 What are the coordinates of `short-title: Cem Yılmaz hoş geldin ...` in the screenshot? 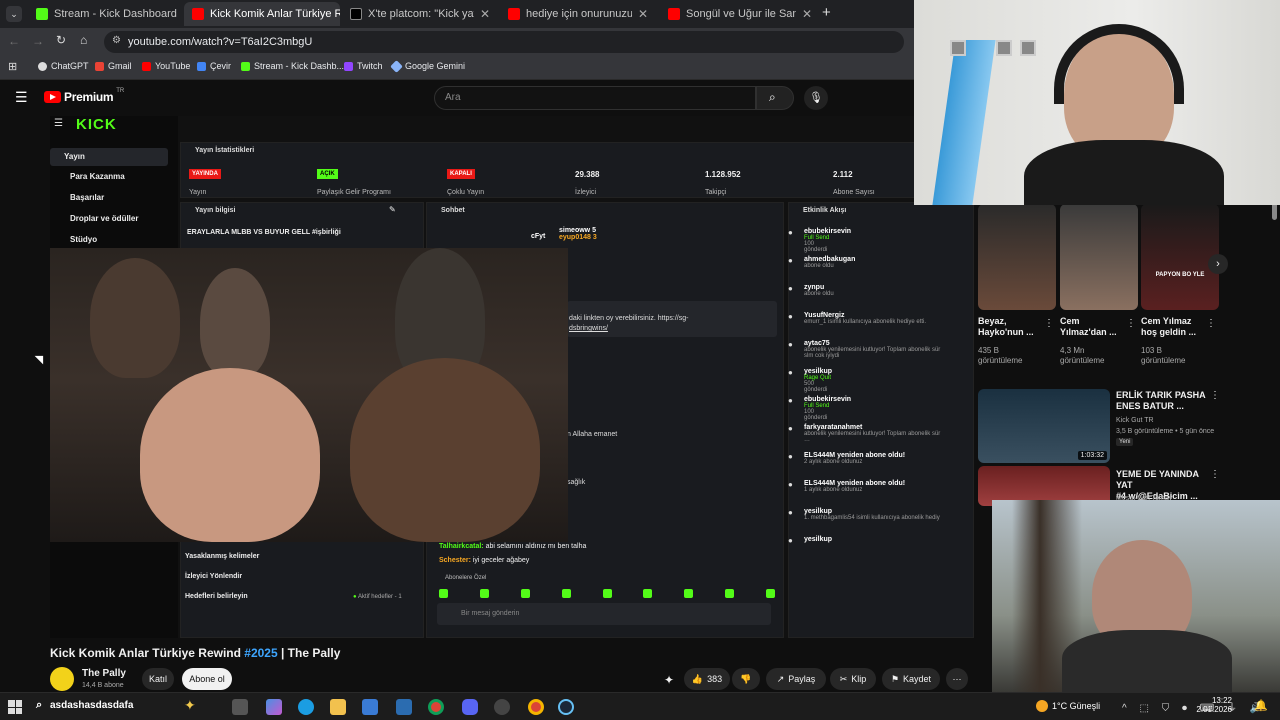 It's located at (1169, 327).